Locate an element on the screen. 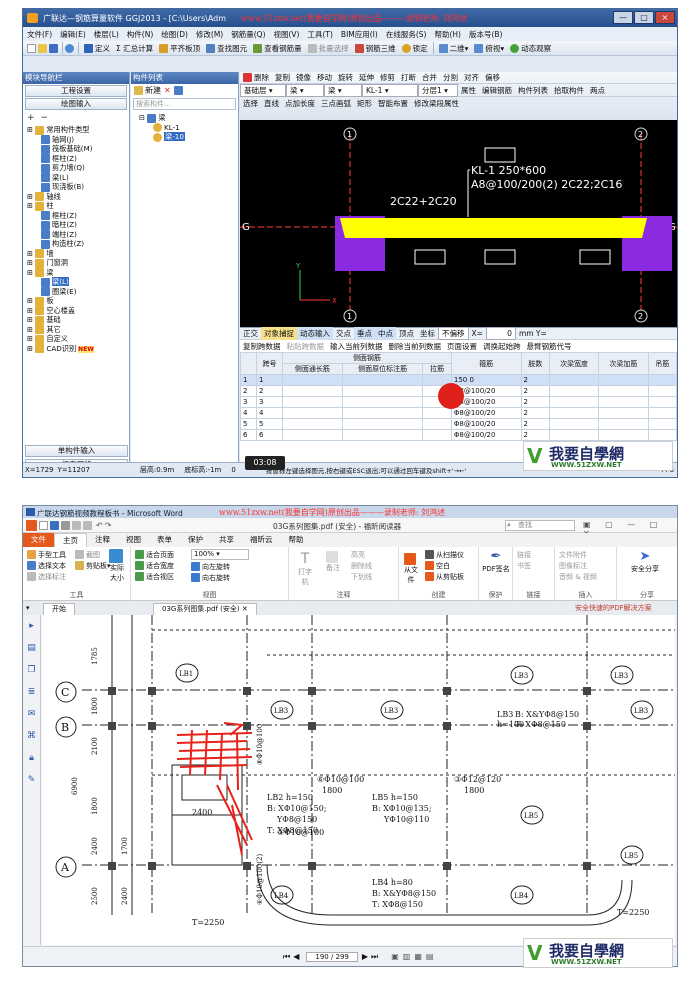  lock-button: 锁定 is located at coordinates (415, 48).